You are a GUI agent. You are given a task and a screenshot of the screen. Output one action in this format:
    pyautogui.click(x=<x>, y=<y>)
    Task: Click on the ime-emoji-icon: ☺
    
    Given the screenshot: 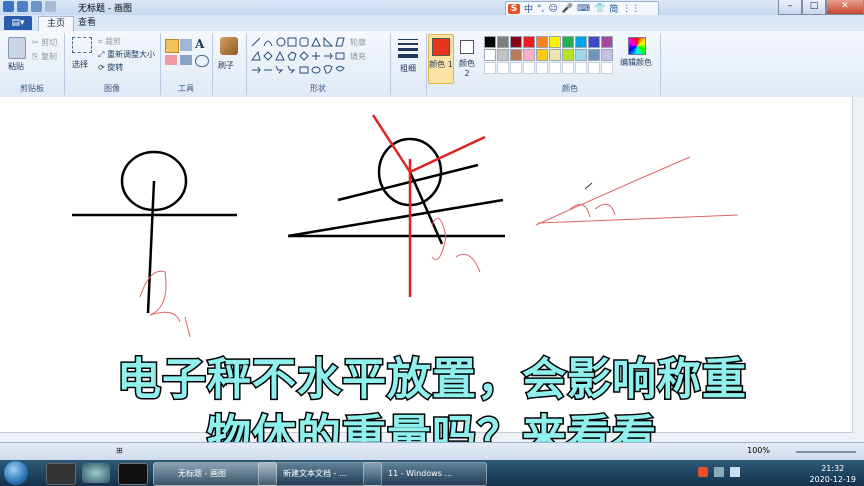 What is the action you would take?
    pyautogui.click(x=552, y=9)
    